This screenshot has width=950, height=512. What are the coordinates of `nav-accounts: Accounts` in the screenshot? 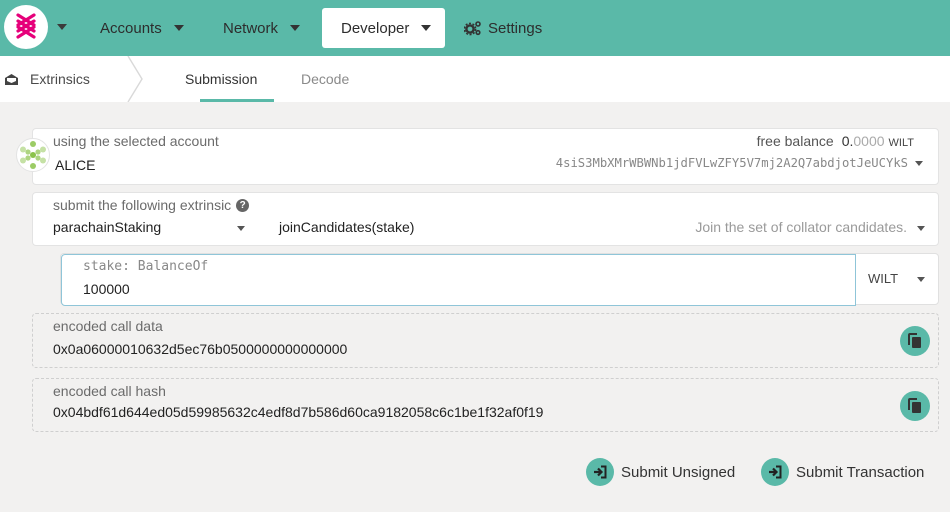 It's located at (142, 28).